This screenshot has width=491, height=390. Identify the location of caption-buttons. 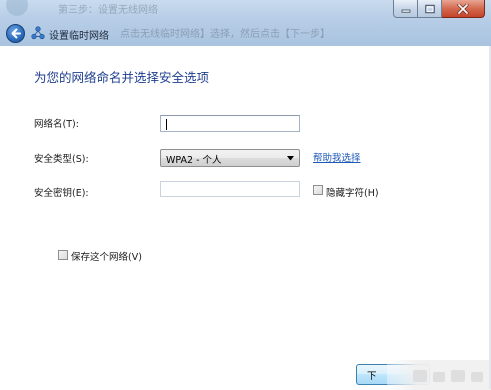
(439, 9).